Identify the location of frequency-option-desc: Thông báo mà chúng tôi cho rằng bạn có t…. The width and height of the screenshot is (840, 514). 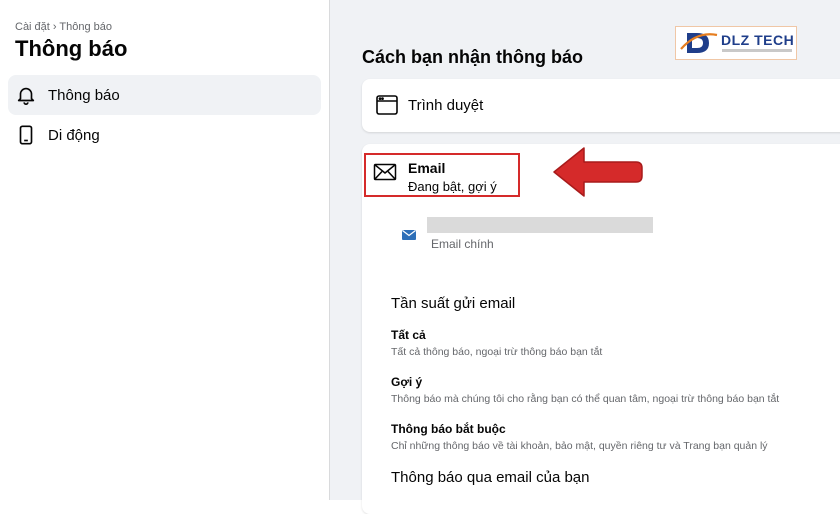
(585, 399).